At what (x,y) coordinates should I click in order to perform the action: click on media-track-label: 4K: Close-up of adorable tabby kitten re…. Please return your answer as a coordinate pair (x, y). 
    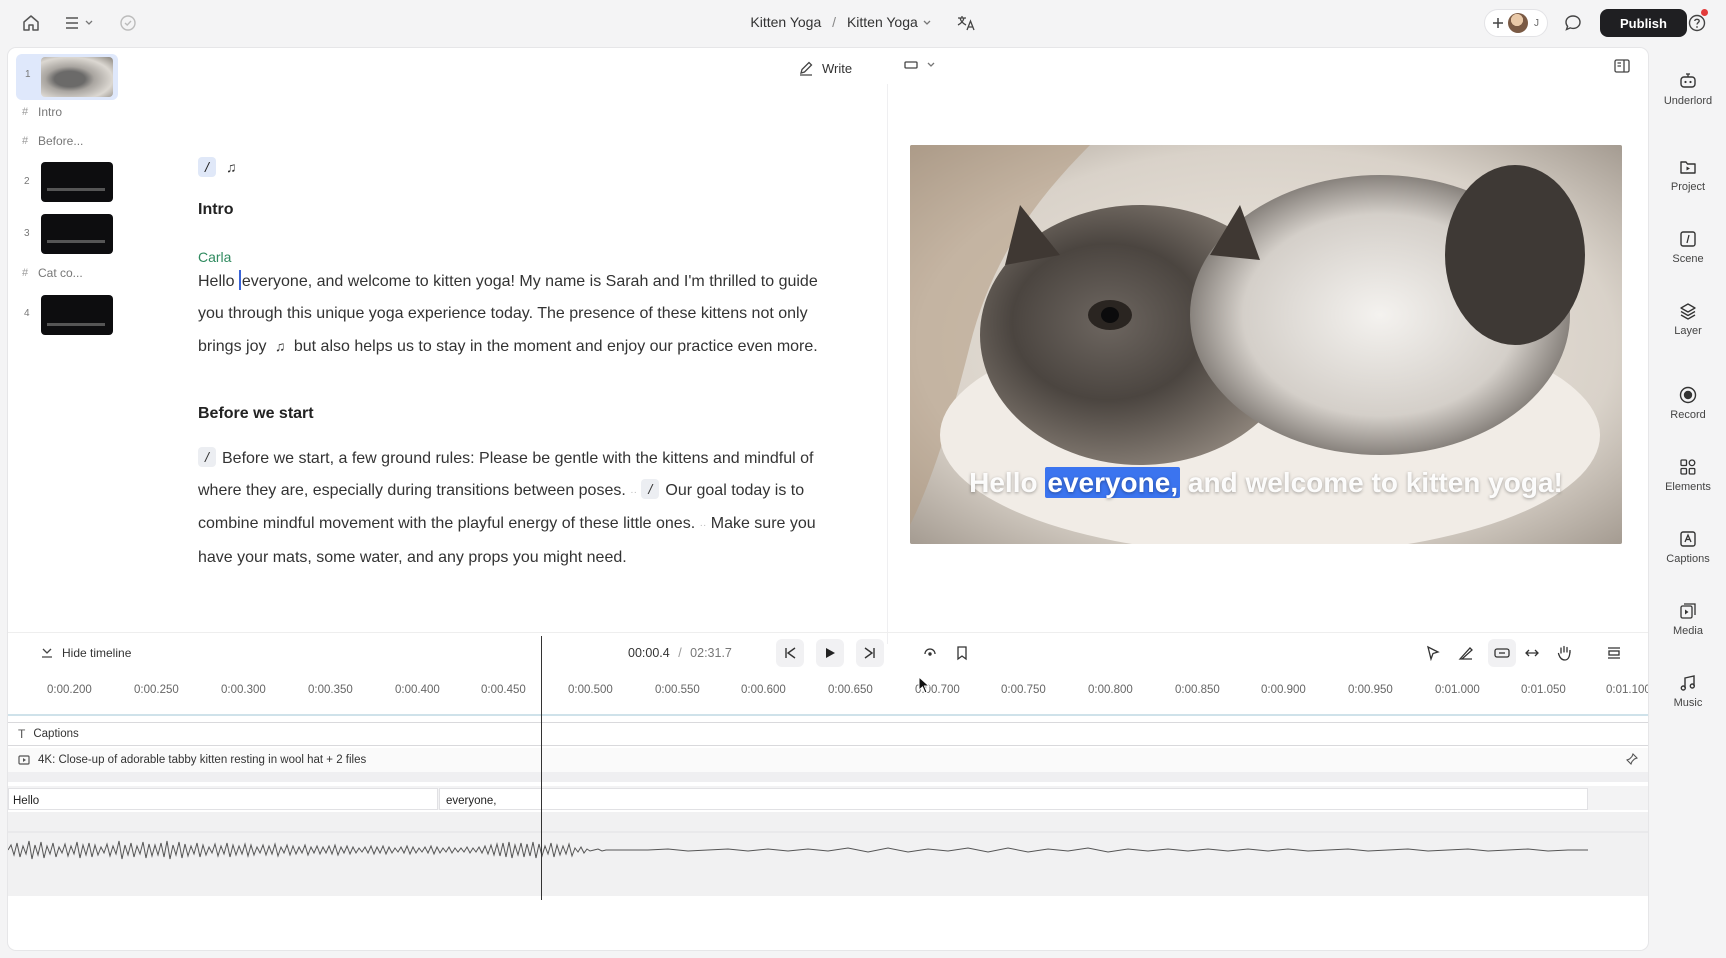
    Looking at the image, I should click on (202, 760).